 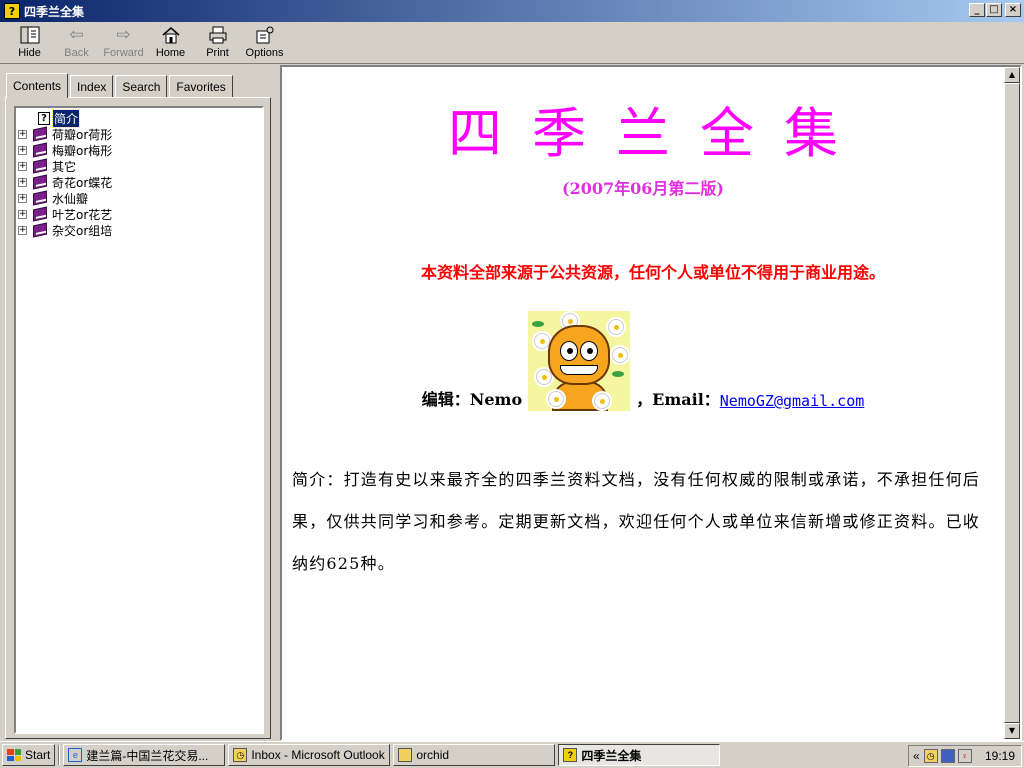 I want to click on task-help: ? 四季兰全集, so click(x=639, y=755).